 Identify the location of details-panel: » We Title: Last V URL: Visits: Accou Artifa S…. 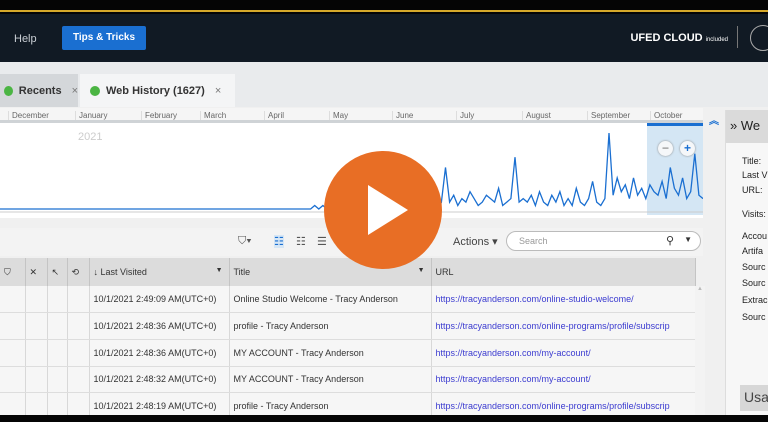
(746, 262).